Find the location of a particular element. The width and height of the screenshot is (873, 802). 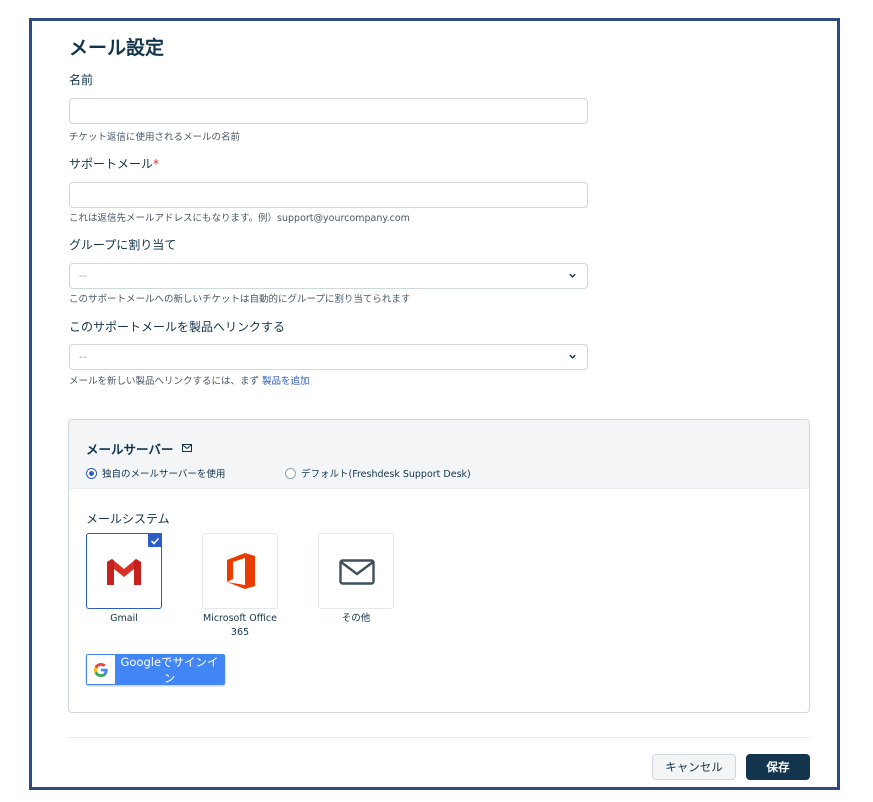

selected-check-icon is located at coordinates (155, 540).